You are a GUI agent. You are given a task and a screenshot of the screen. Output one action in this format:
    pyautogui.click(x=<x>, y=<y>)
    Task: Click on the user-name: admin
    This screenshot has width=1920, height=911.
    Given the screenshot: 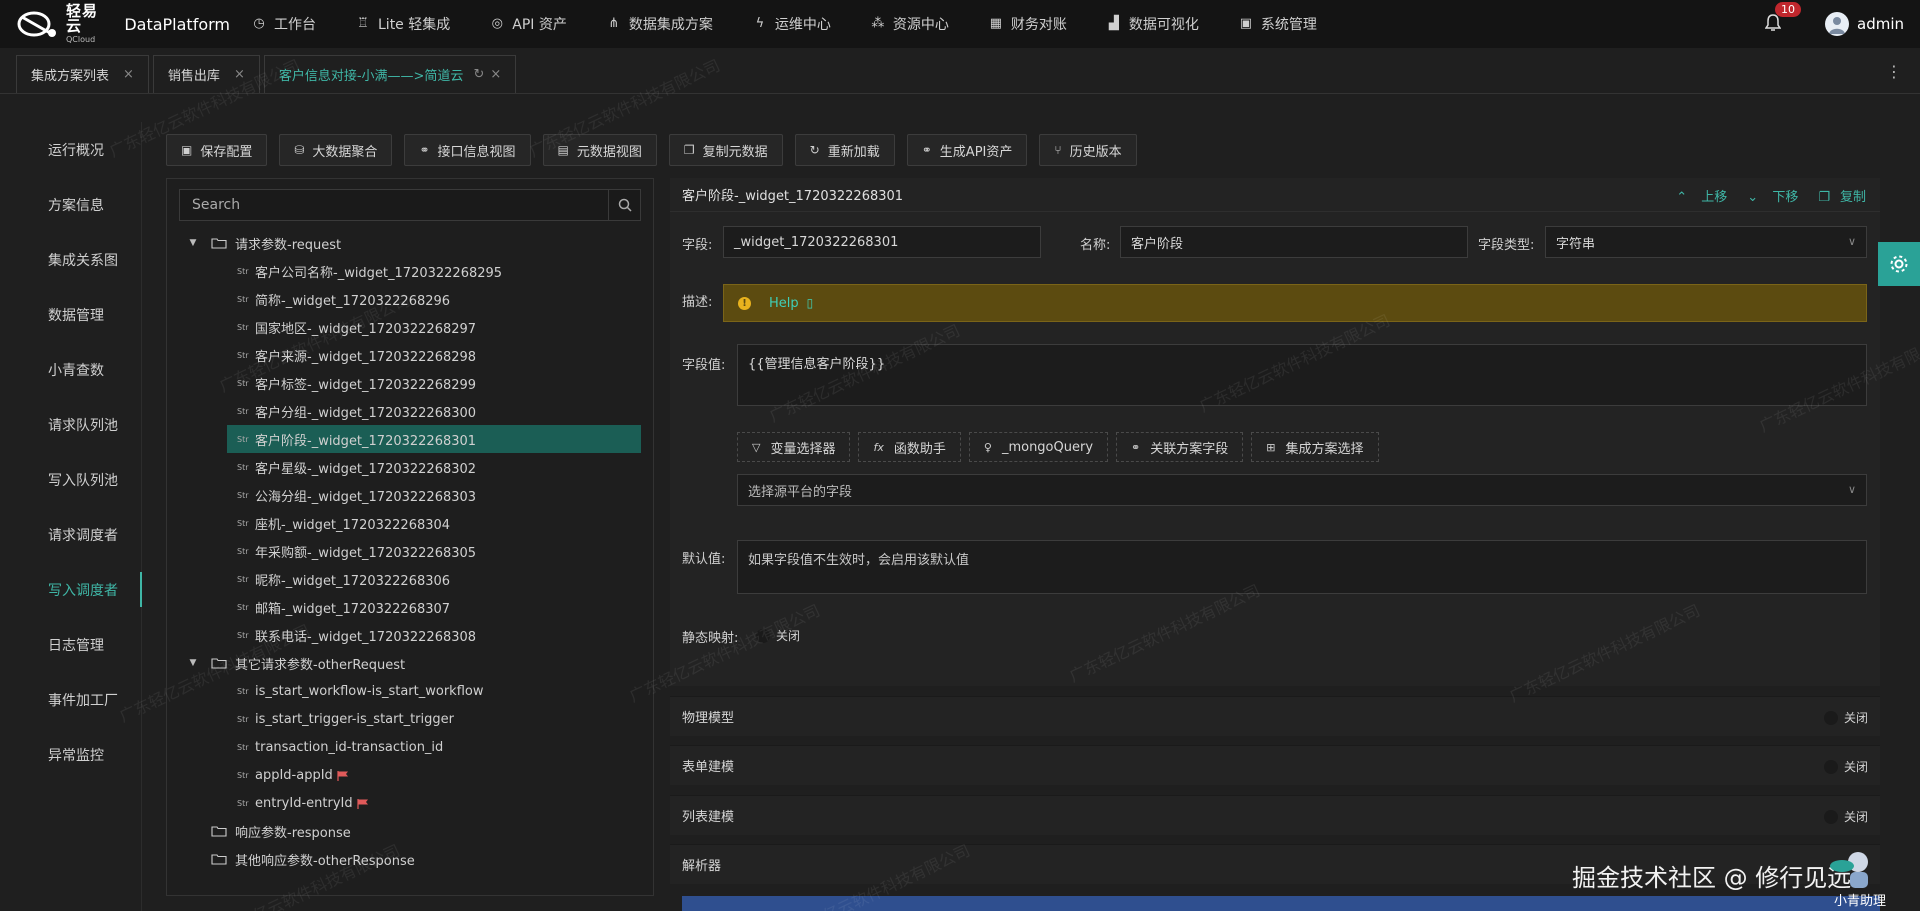 What is the action you would take?
    pyautogui.click(x=1880, y=24)
    